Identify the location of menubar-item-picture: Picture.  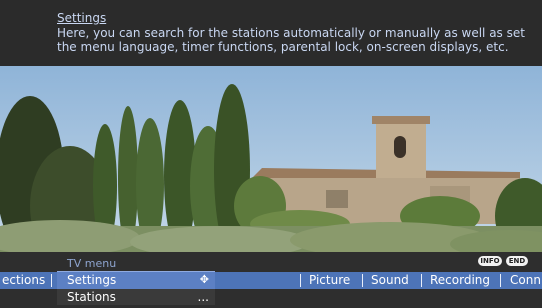
(329, 280).